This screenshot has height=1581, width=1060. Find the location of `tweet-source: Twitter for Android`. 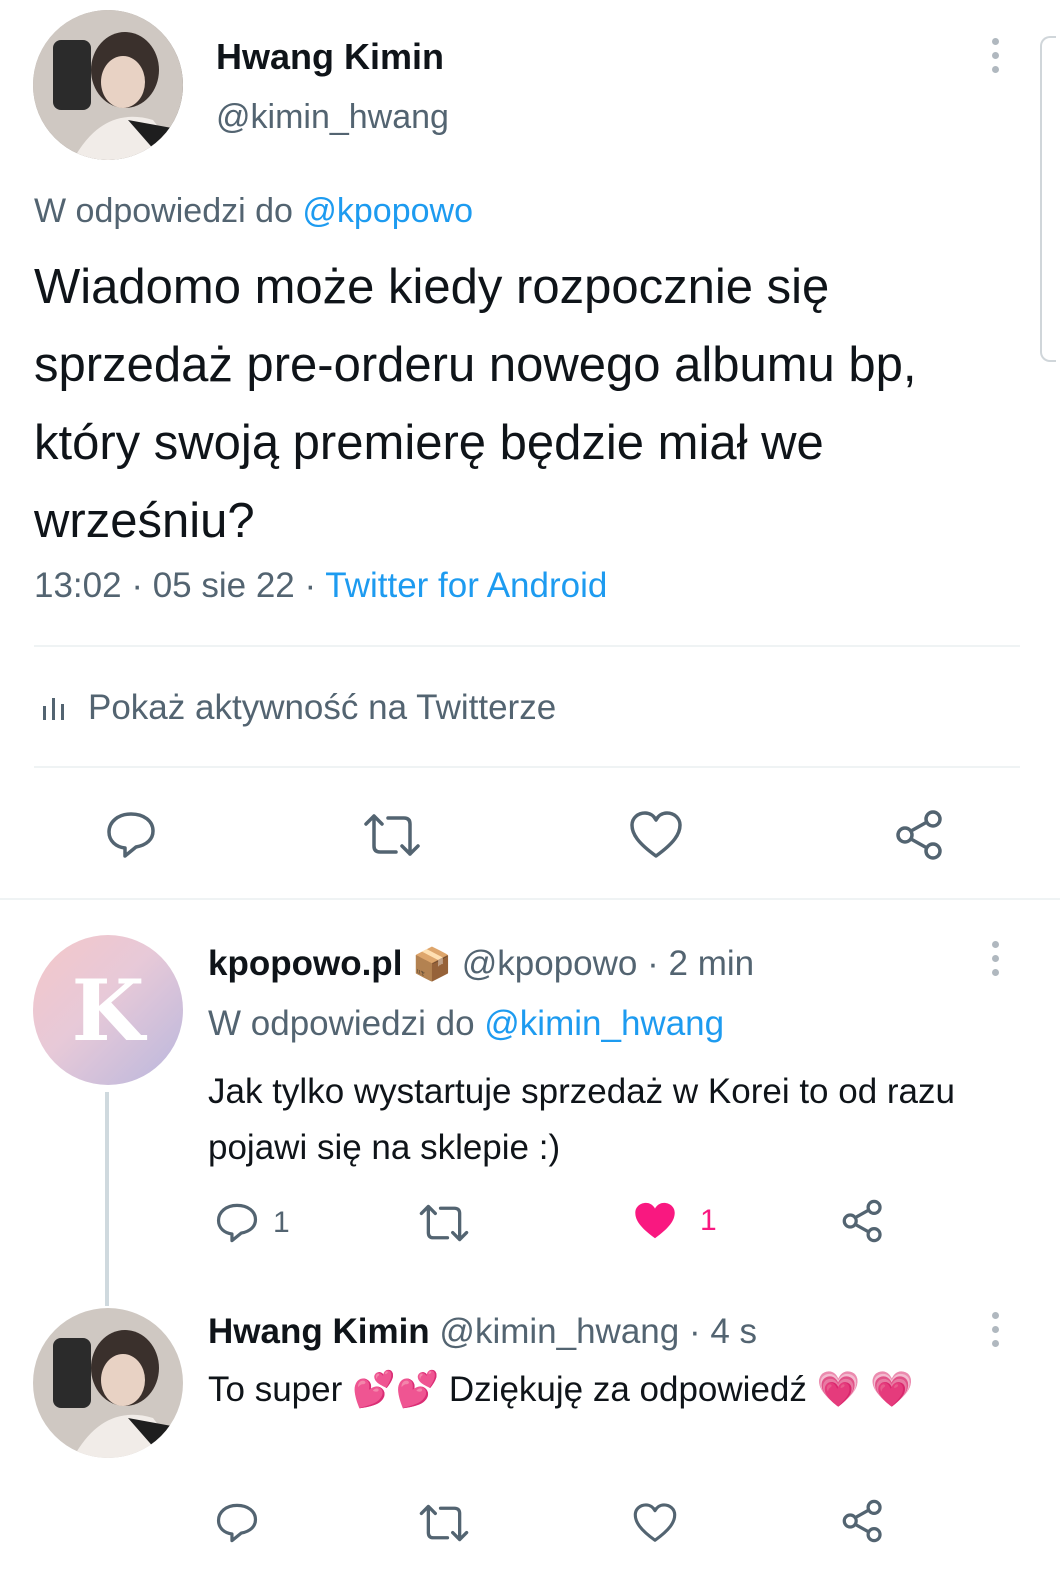

tweet-source: Twitter for Android is located at coordinates (466, 585).